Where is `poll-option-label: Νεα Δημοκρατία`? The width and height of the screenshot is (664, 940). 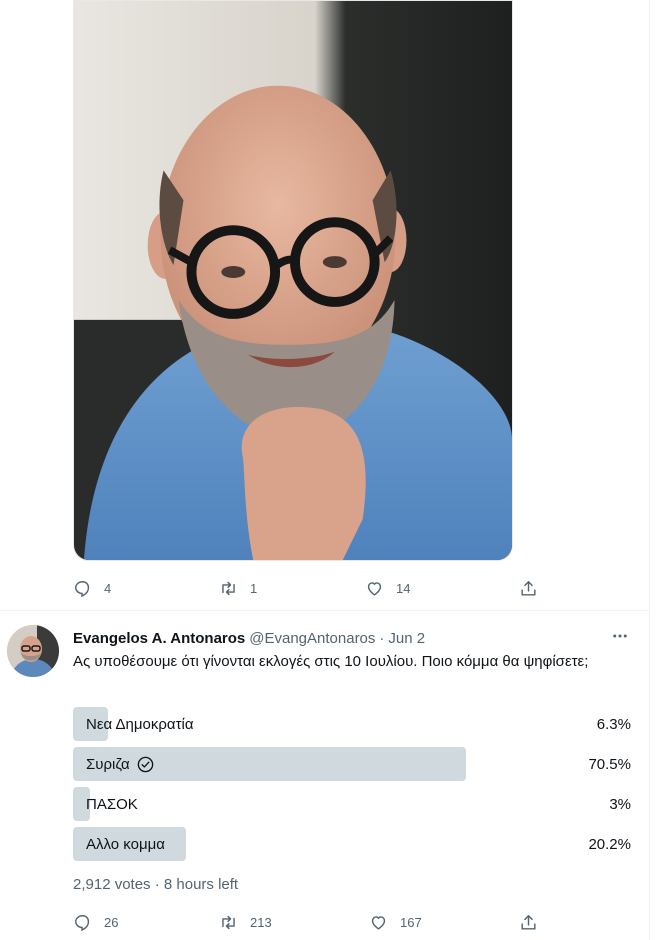 poll-option-label: Νεα Δημοκρατία is located at coordinates (140, 724).